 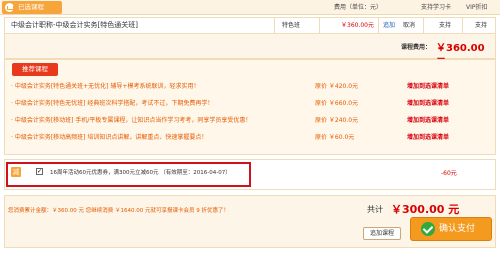 I want to click on vip-column-header: VIP折扣, so click(x=477, y=7).